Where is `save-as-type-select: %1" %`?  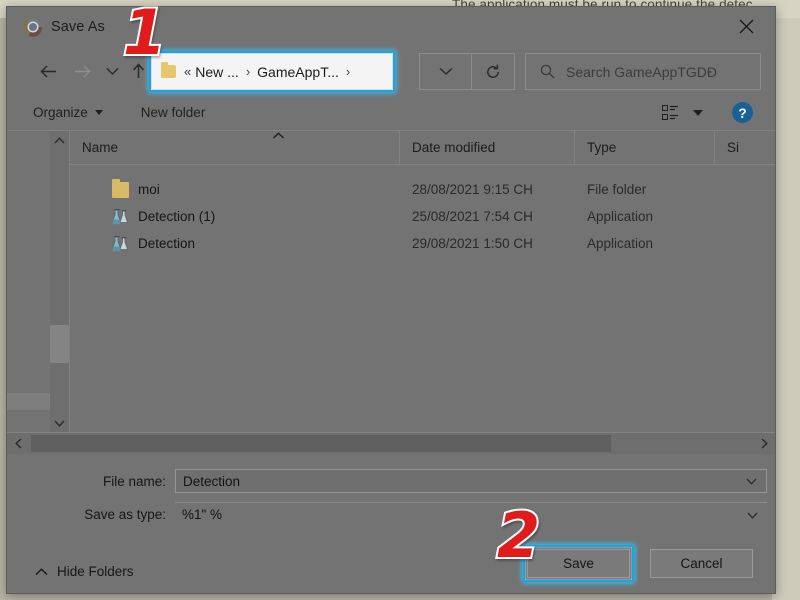 save-as-type-select: %1" % is located at coordinates (471, 514).